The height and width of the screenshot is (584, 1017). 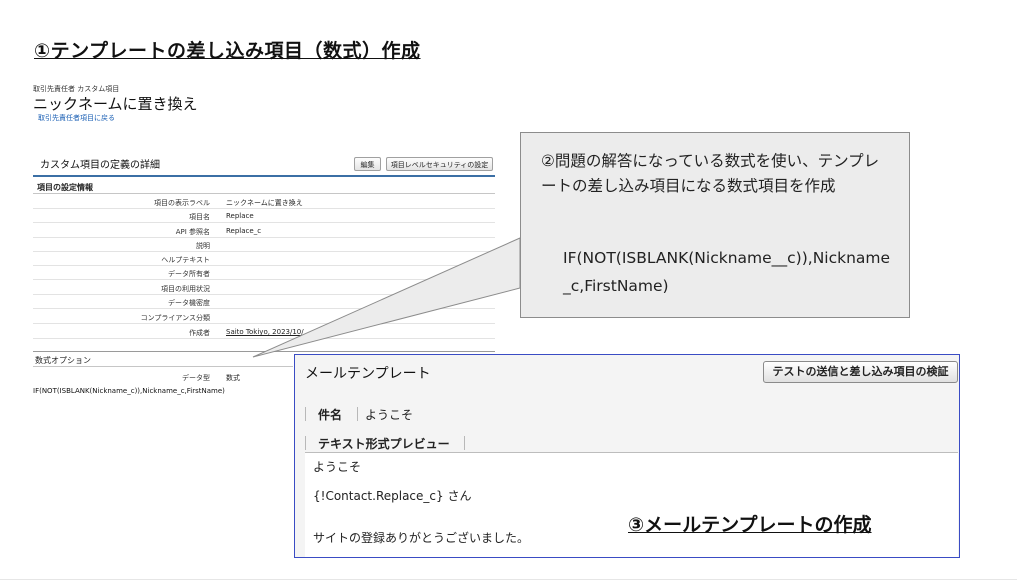 What do you see at coordinates (337, 467) in the screenshot?
I see `body-greeting: ようこそ` at bounding box center [337, 467].